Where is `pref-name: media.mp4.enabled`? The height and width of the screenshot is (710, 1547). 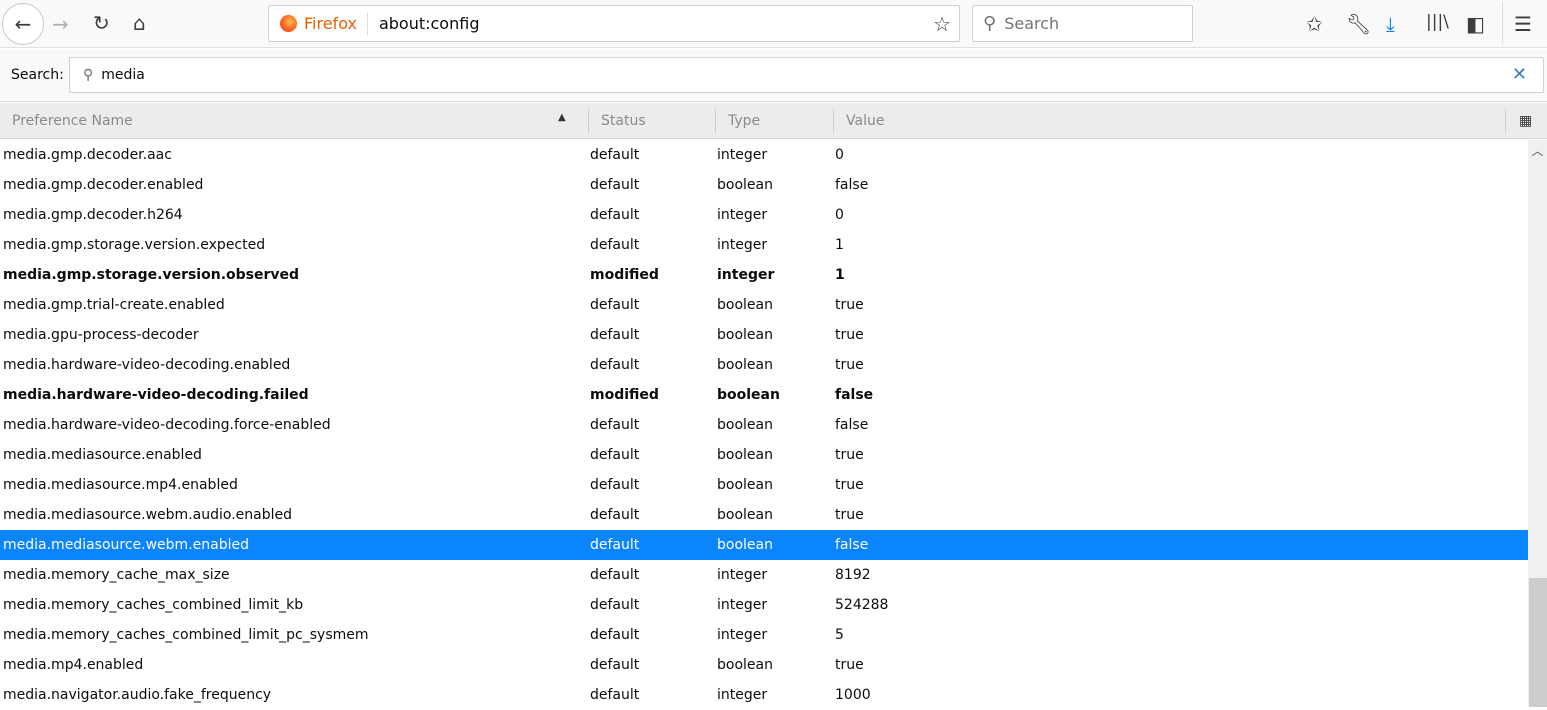 pref-name: media.mp4.enabled is located at coordinates (73, 665).